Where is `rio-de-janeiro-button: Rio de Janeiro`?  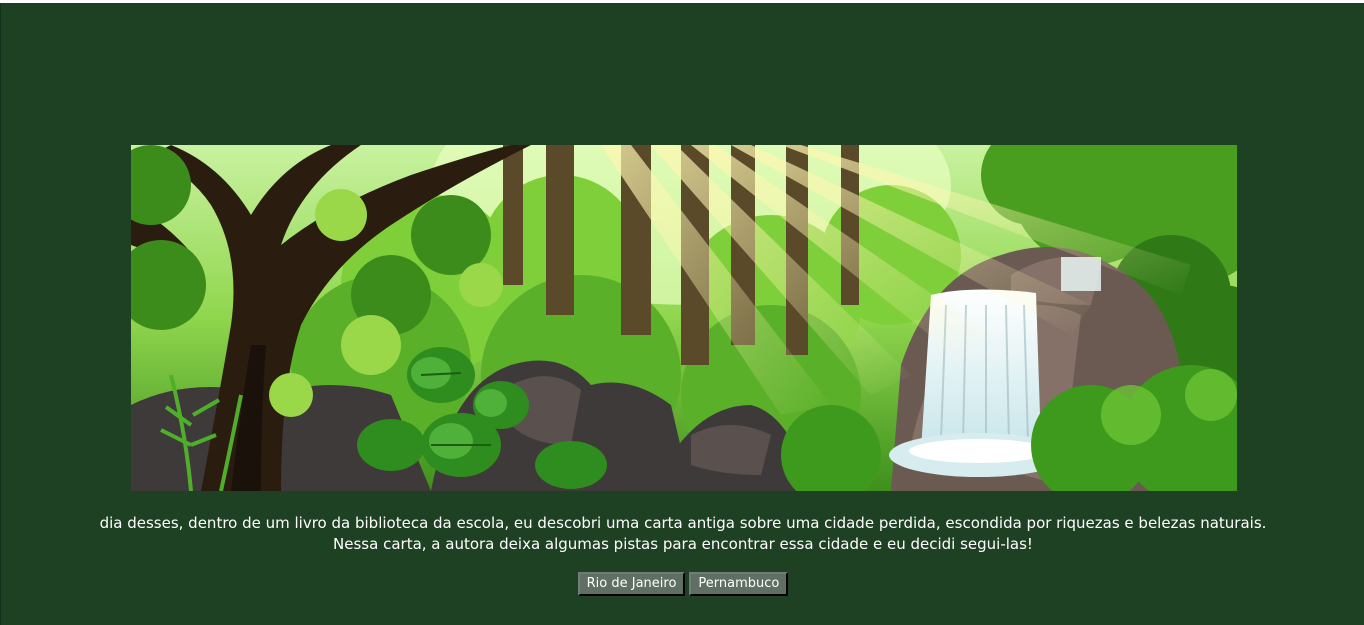 rio-de-janeiro-button: Rio de Janeiro is located at coordinates (631, 584).